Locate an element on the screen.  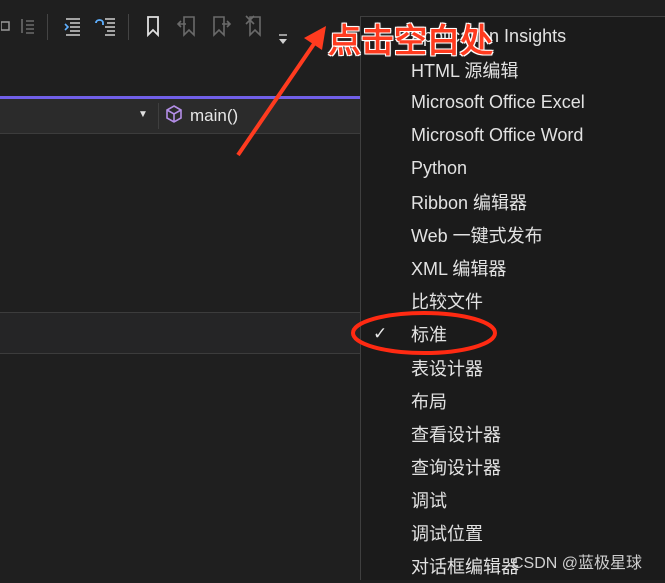
navbar-separator is located at coordinates (158, 116).